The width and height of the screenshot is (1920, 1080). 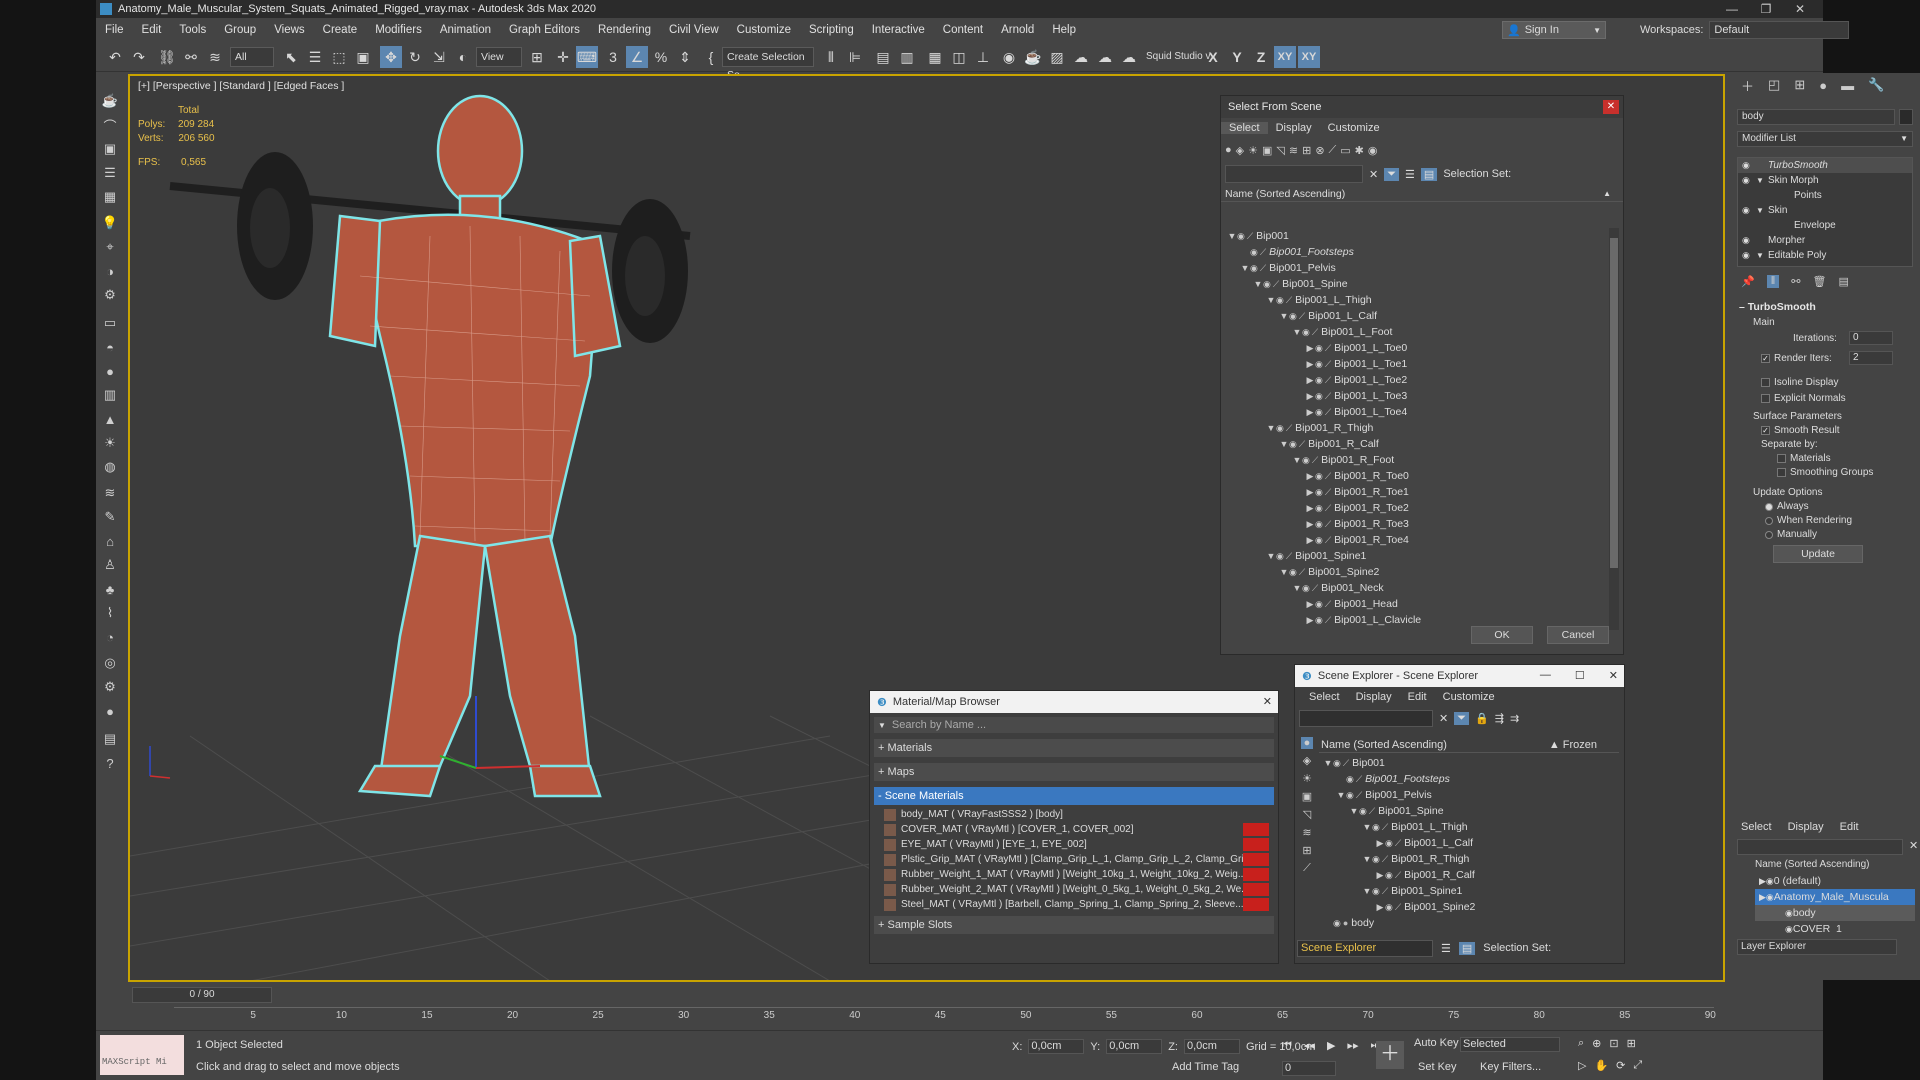 What do you see at coordinates (1105, 57) in the screenshot?
I see `render-iterative-icon: ☁` at bounding box center [1105, 57].